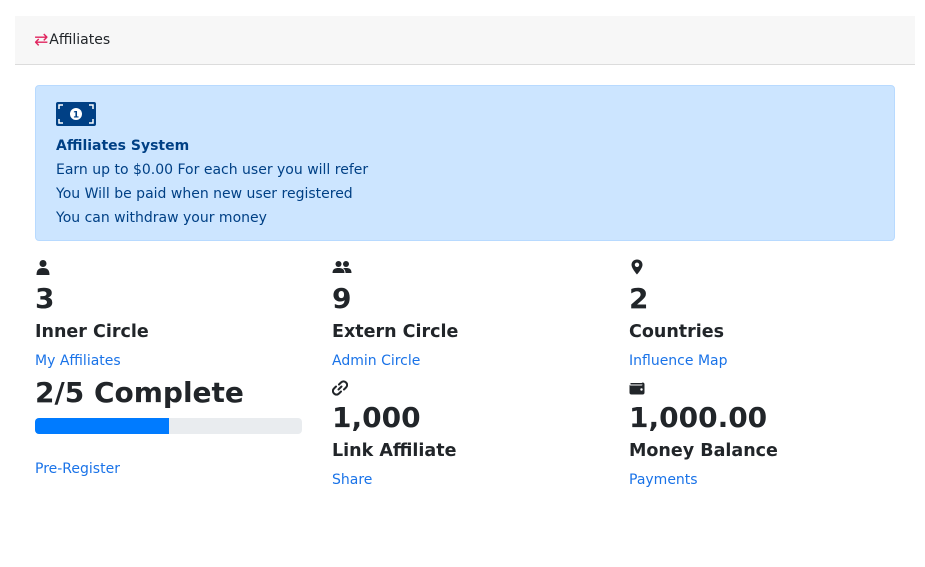  Describe the element at coordinates (102, 426) in the screenshot. I see `progress-fill` at that location.